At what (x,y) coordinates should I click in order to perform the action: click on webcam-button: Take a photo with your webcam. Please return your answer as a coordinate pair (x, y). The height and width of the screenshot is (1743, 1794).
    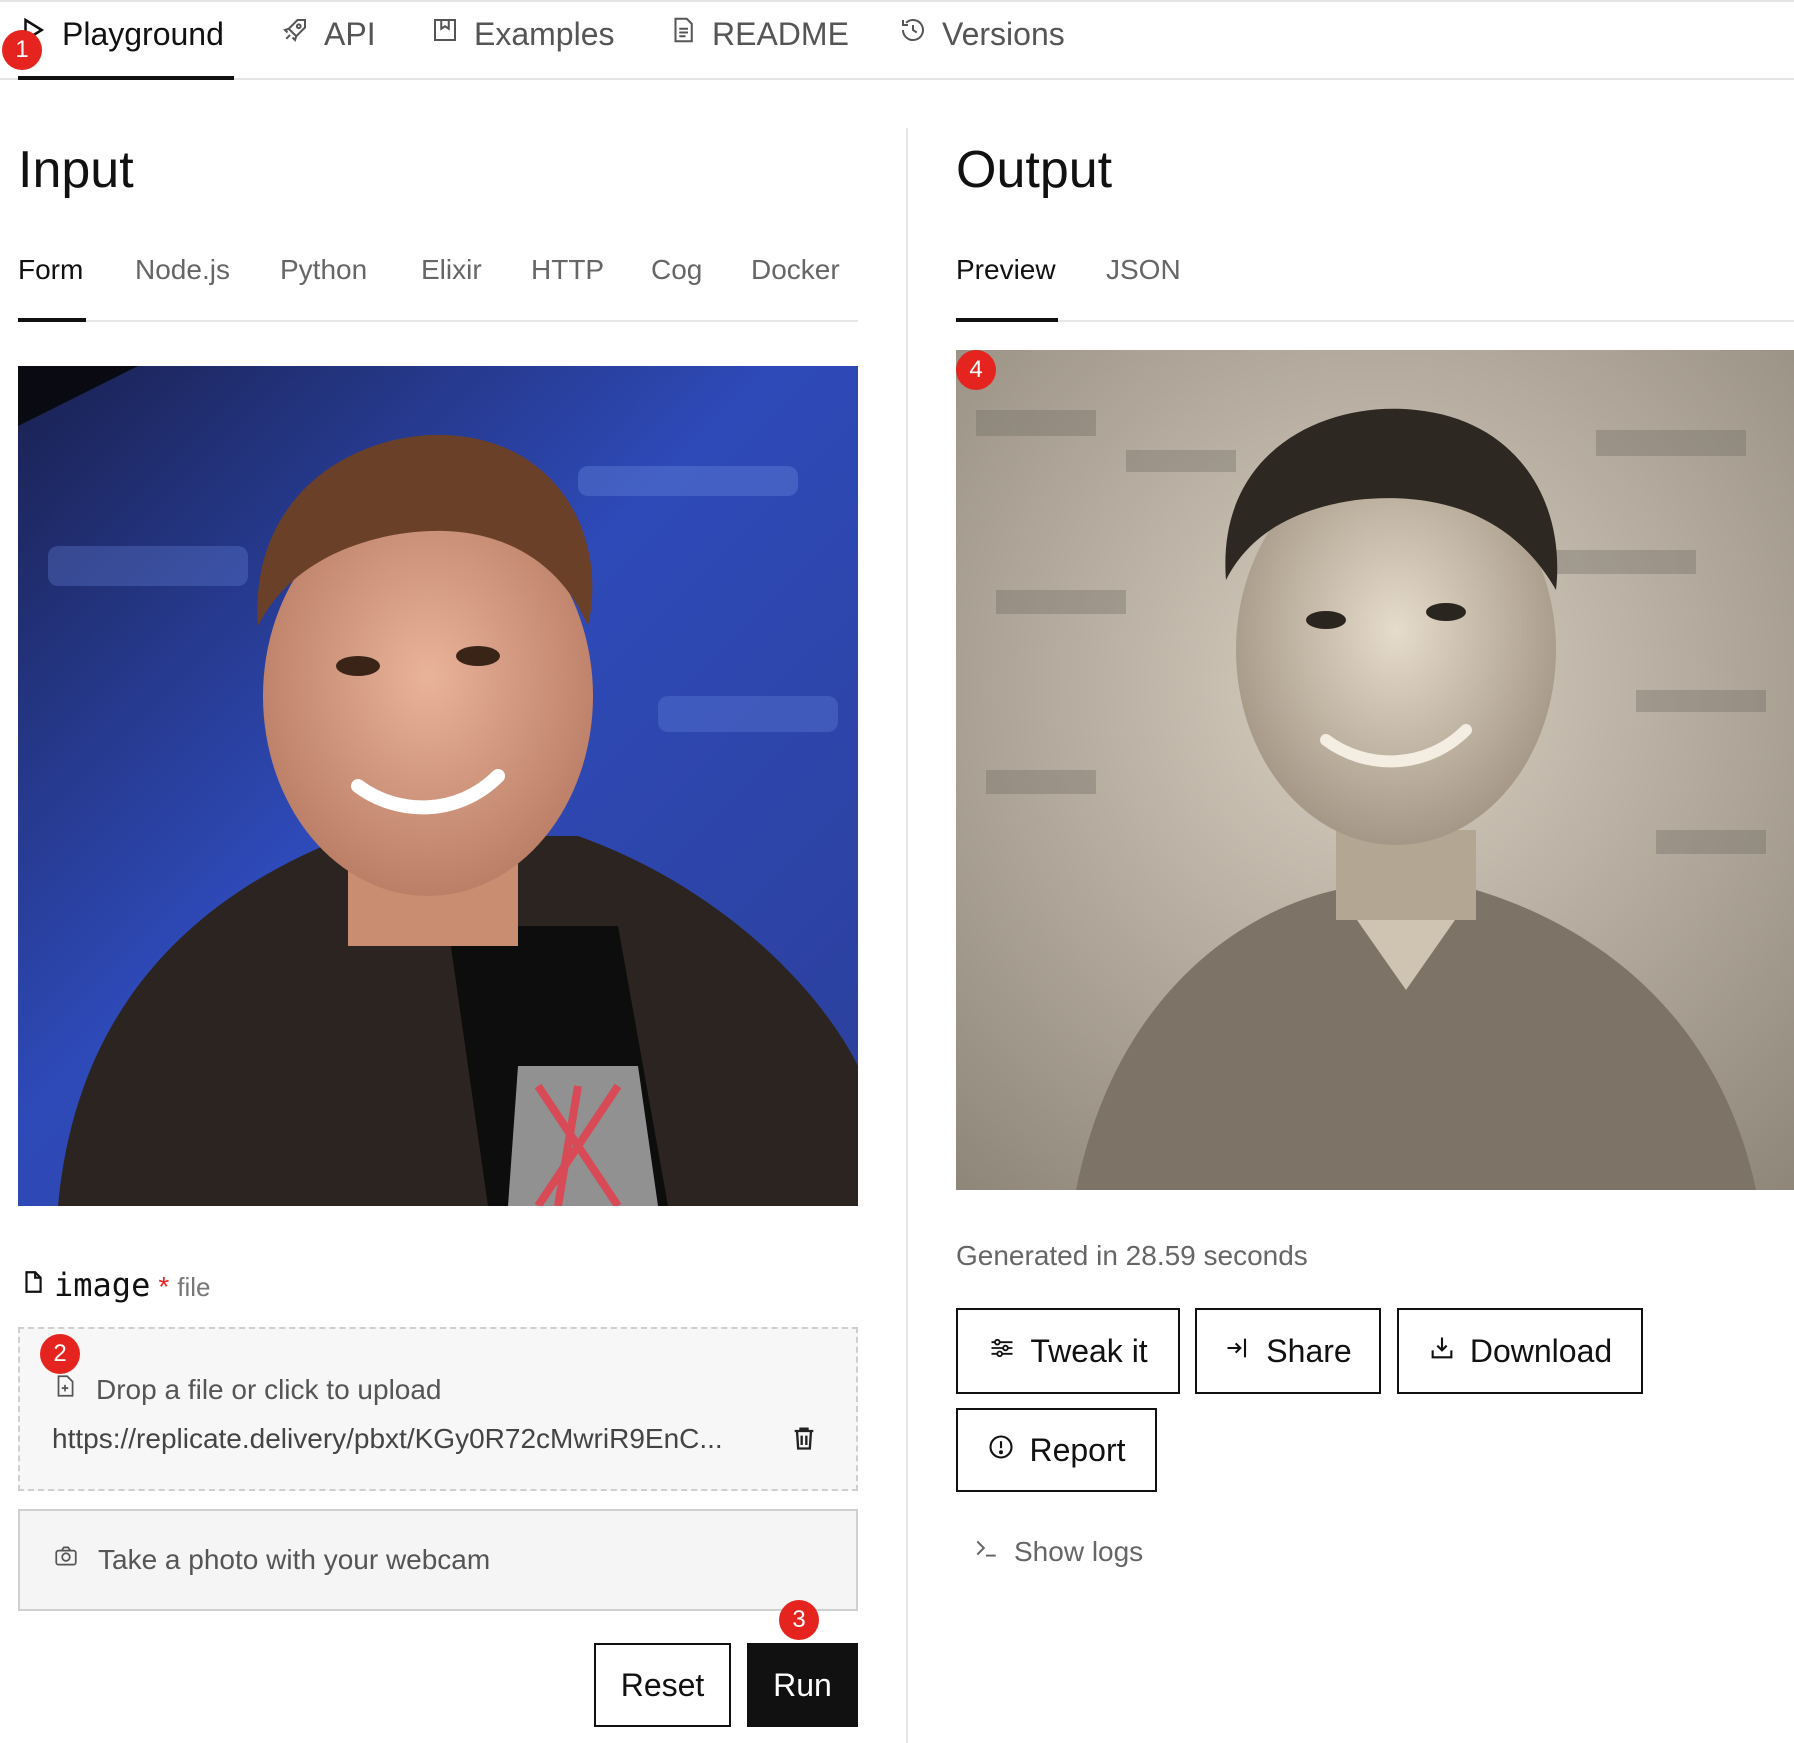
    Looking at the image, I should click on (438, 1560).